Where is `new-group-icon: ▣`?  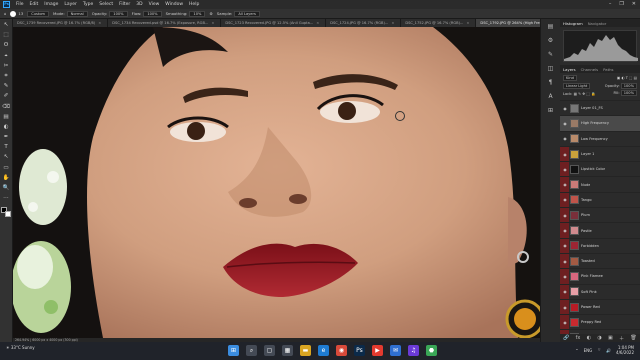
new-group-icon: ▣ is located at coordinates (610, 338).